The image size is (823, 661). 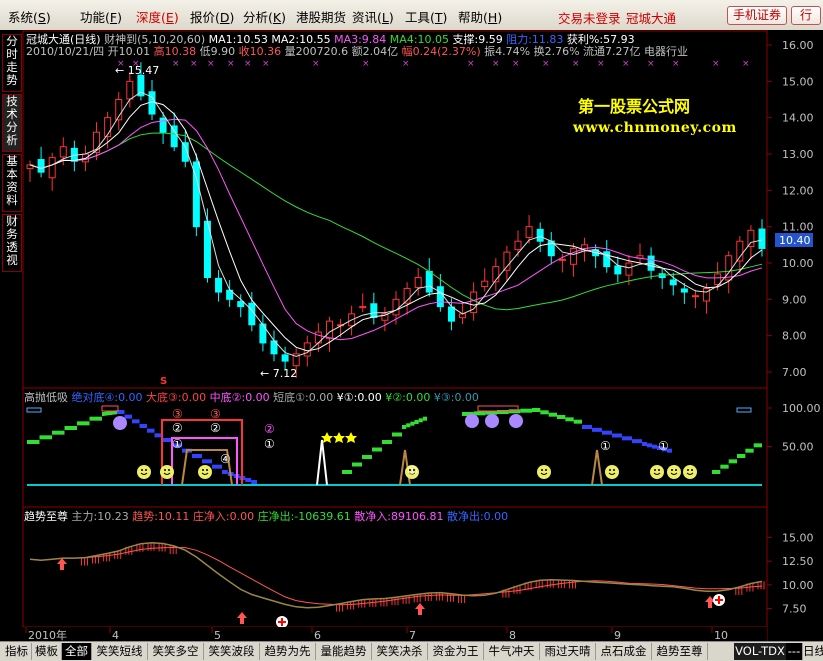 What do you see at coordinates (77, 651) in the screenshot?
I see `bottom-tab: 全部` at bounding box center [77, 651].